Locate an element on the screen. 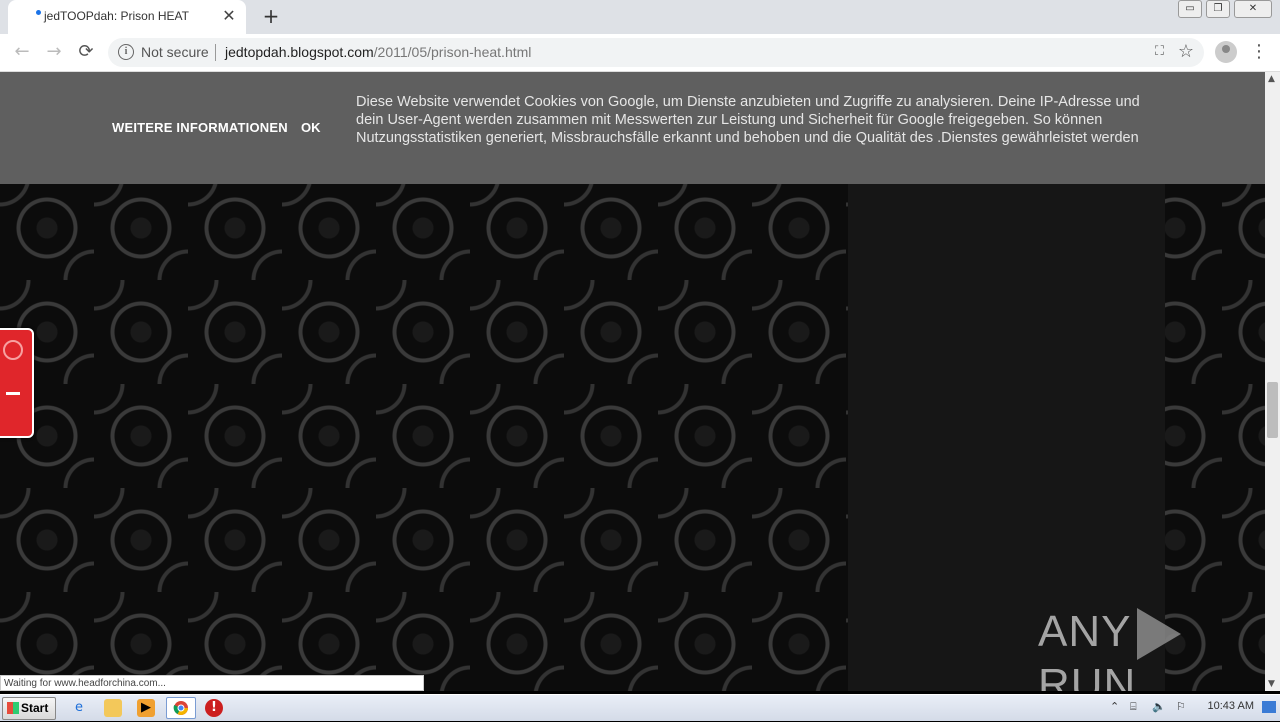 The width and height of the screenshot is (1280, 722). window-controls: ▭ ❐ ✕ is located at coordinates (1225, 10).